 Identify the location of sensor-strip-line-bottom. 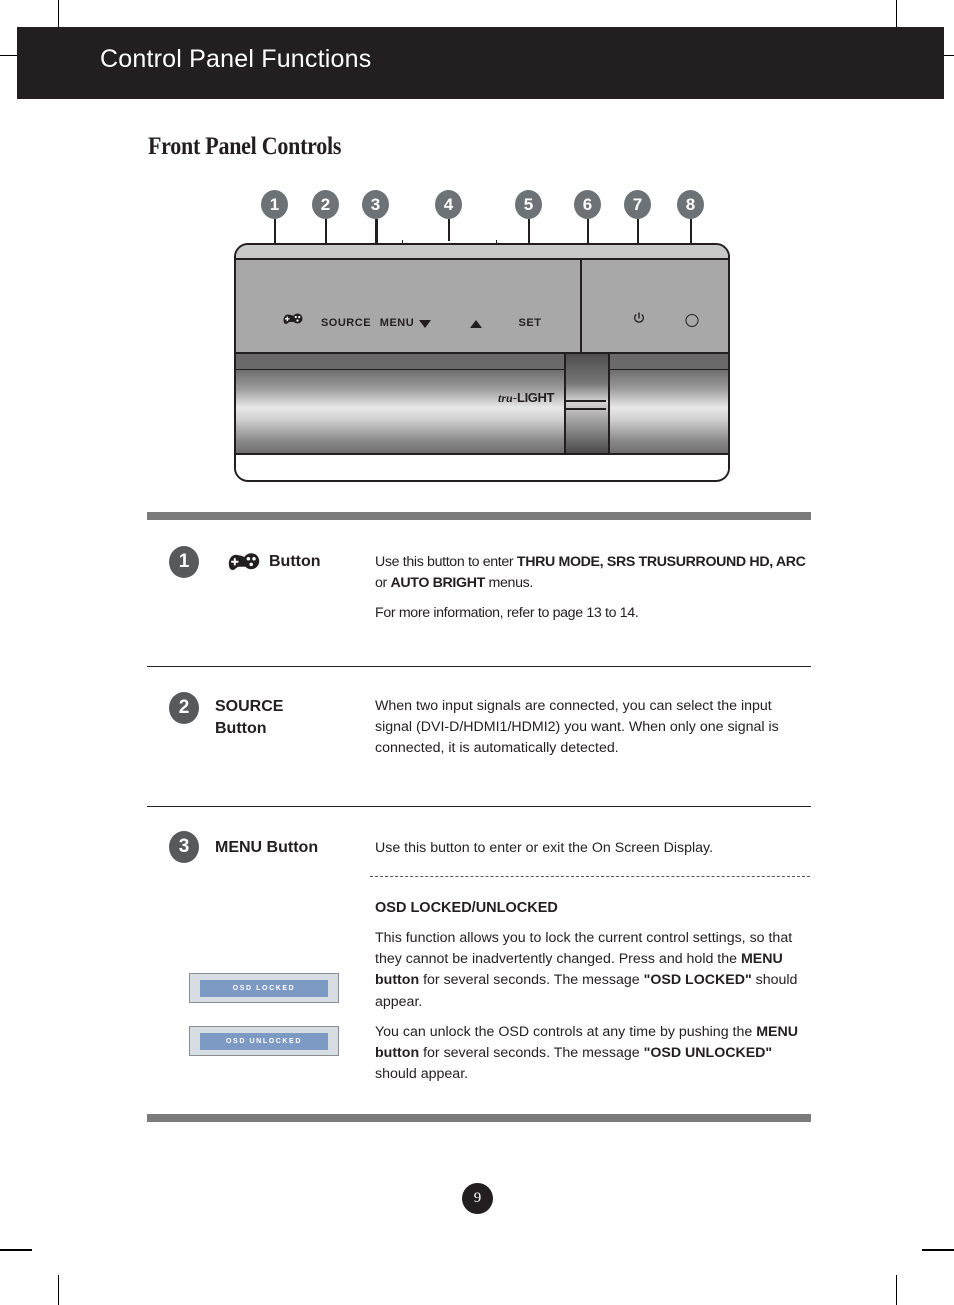
(585, 409).